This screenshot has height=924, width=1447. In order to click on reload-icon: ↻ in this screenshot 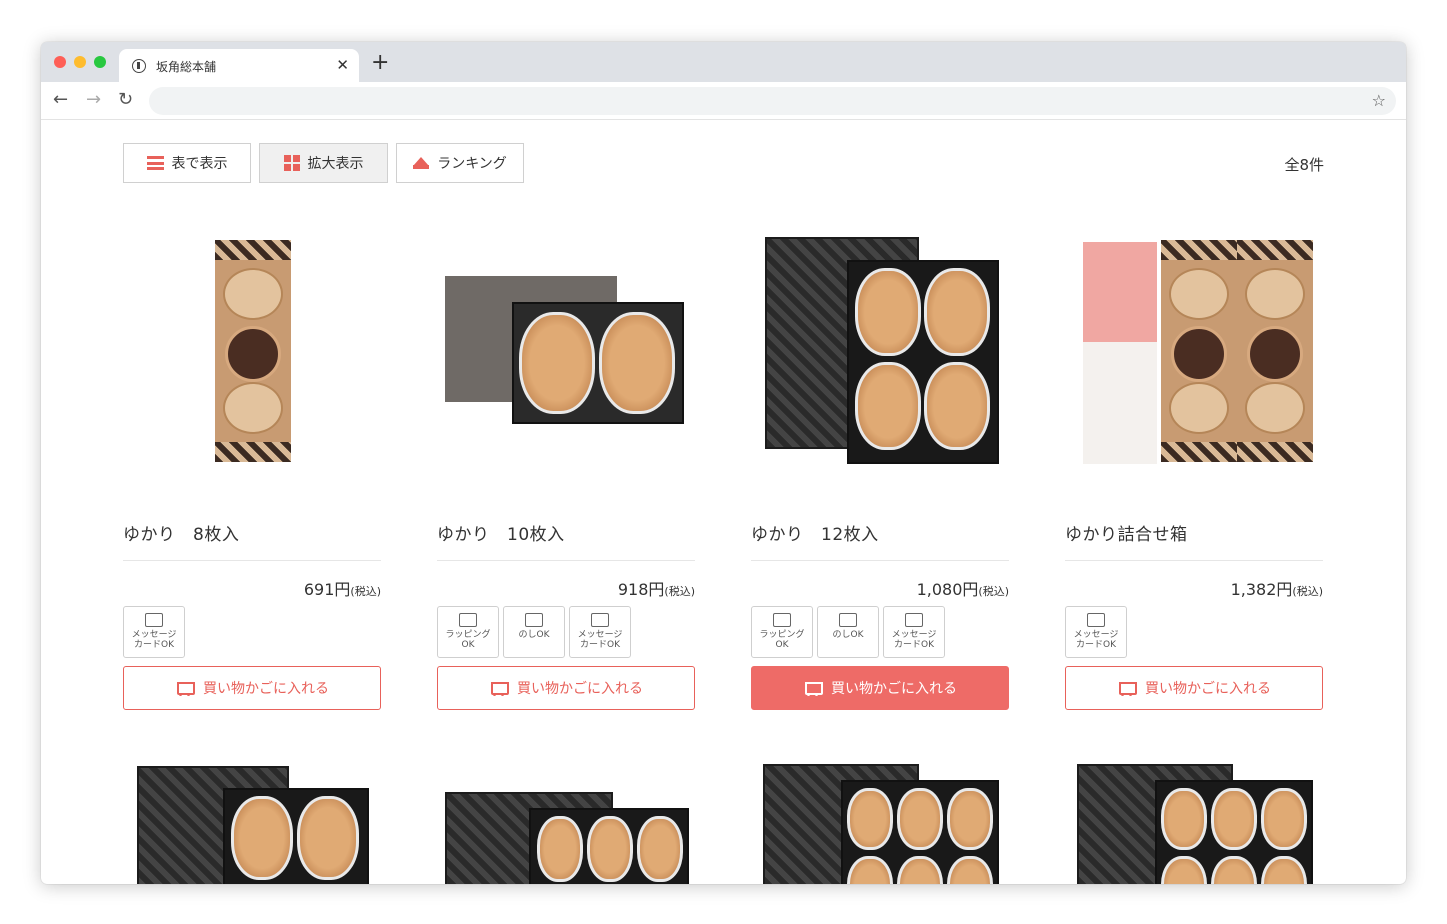, I will do `click(125, 100)`.